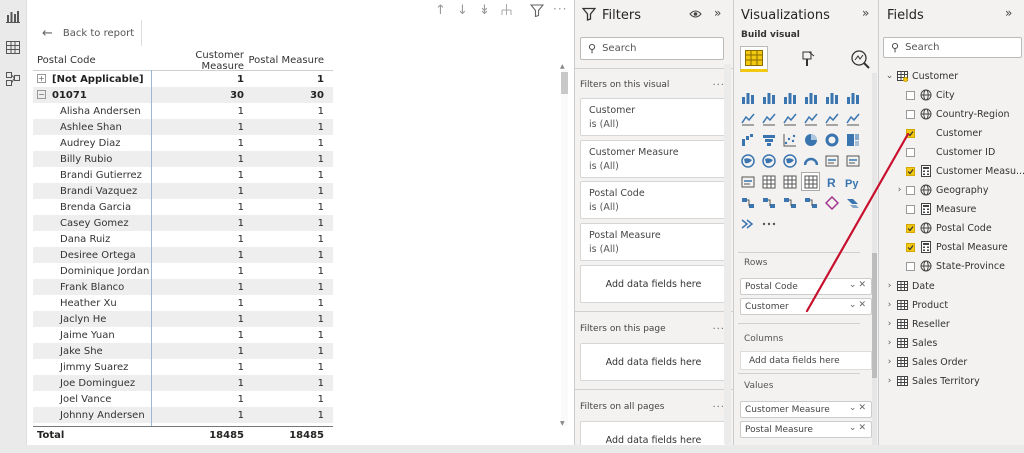 The height and width of the screenshot is (453, 1024). What do you see at coordinates (930, 209) in the screenshot?
I see `field-item-measure: Measure` at bounding box center [930, 209].